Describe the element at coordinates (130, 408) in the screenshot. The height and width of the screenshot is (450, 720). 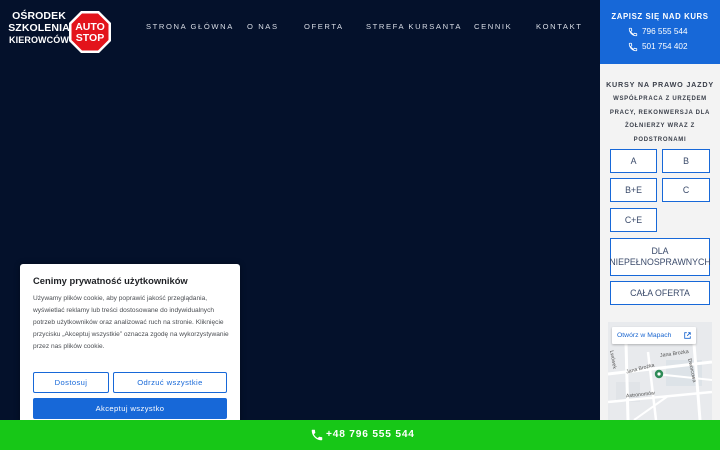
I see `accept-all-button: Akceptuj wszystko` at that location.